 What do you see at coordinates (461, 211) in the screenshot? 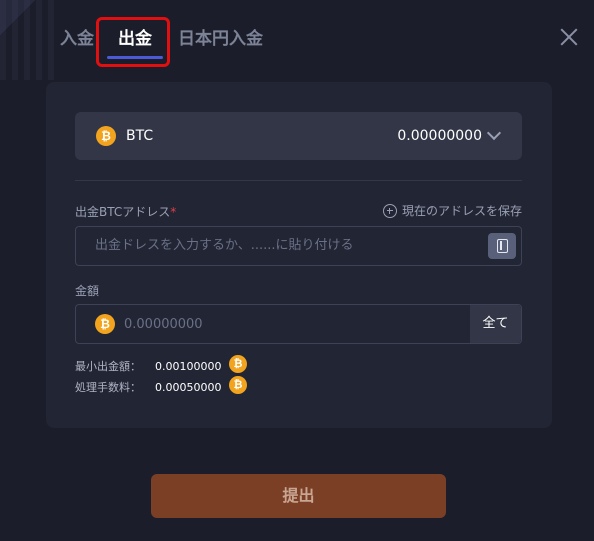
I see `save-address-label: 現在のアドレスを保存` at bounding box center [461, 211].